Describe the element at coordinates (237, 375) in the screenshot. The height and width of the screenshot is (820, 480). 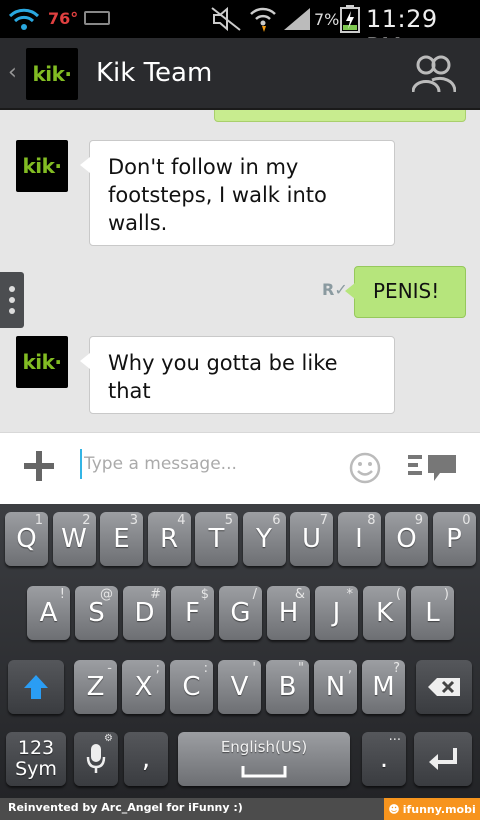
I see `incoming-message-bubble: Why you gotta be like that` at that location.